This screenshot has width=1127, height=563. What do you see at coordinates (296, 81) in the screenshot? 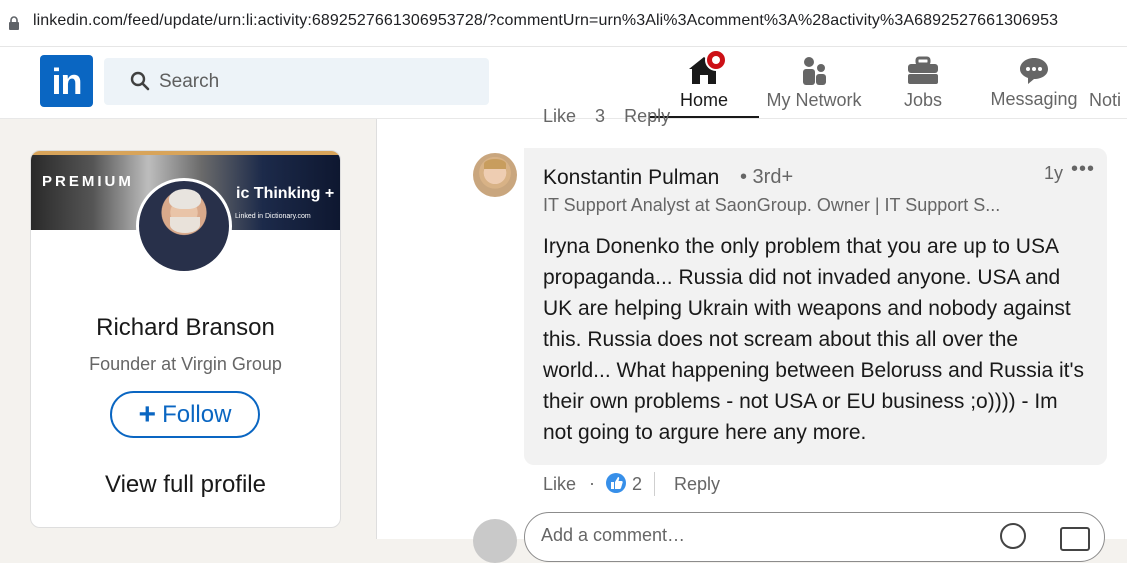
I see `search-input: Search` at bounding box center [296, 81].